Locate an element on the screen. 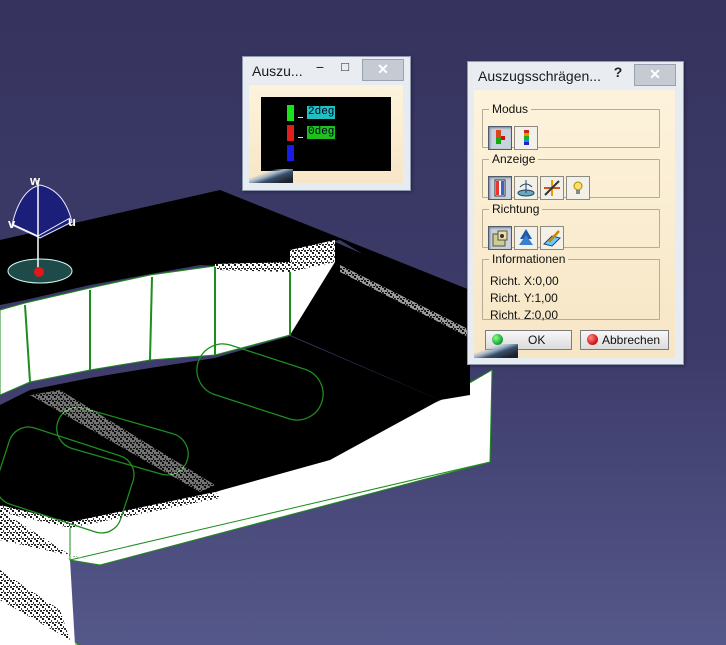  cancel-indicator-icon is located at coordinates (592, 339).